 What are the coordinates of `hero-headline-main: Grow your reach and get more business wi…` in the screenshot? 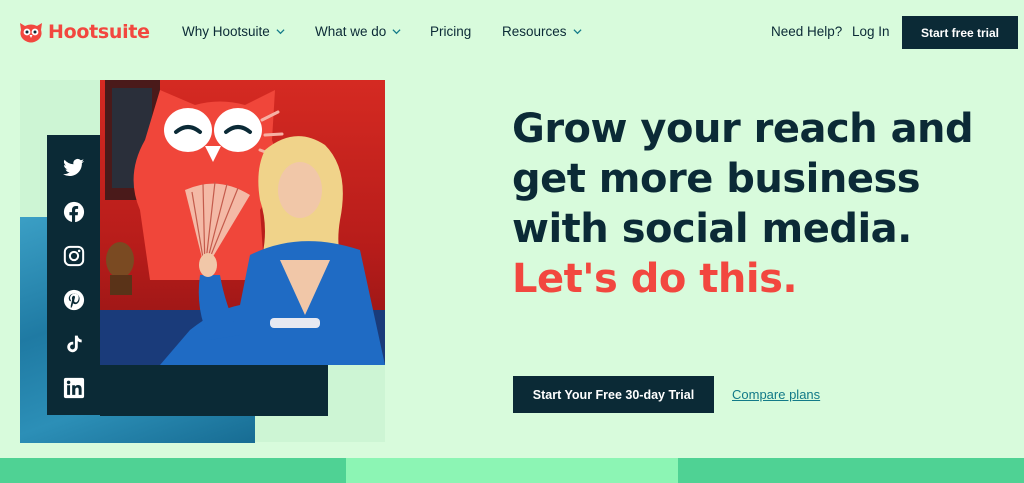 It's located at (743, 179).